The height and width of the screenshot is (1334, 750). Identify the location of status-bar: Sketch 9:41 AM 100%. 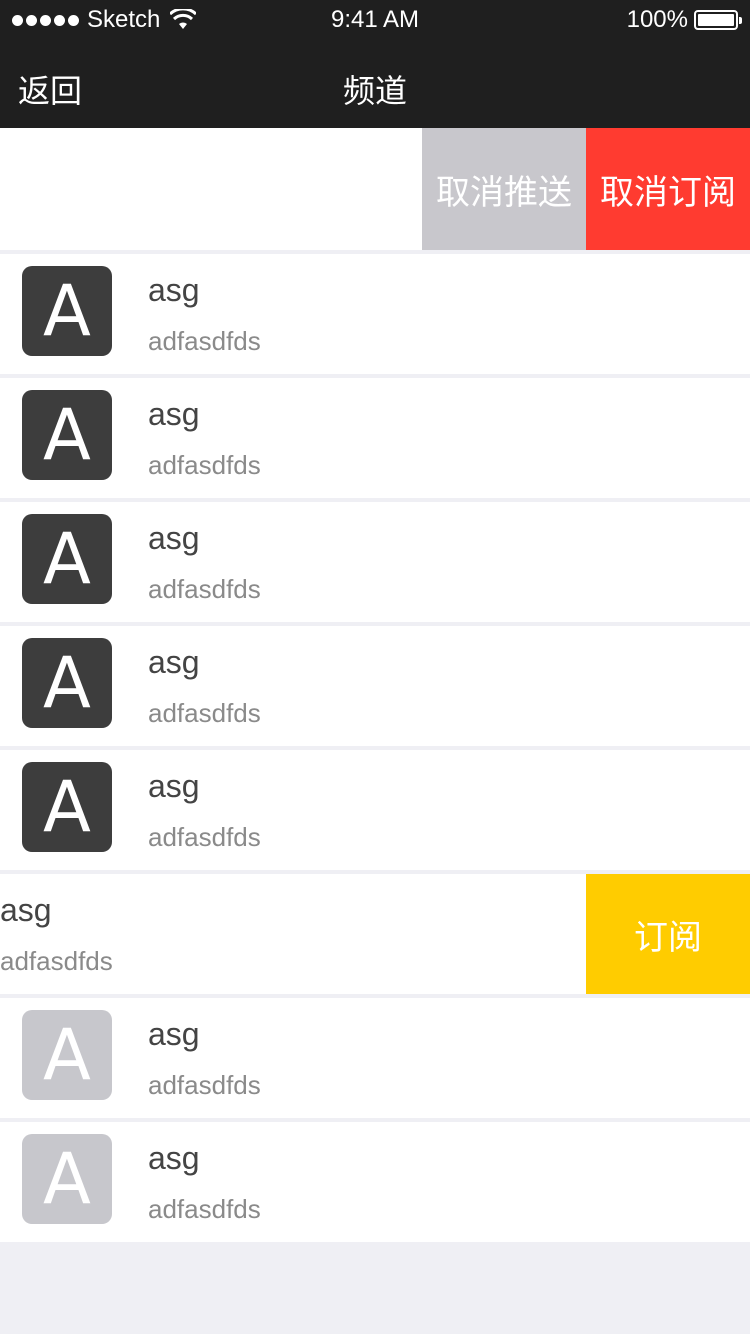
(375, 20).